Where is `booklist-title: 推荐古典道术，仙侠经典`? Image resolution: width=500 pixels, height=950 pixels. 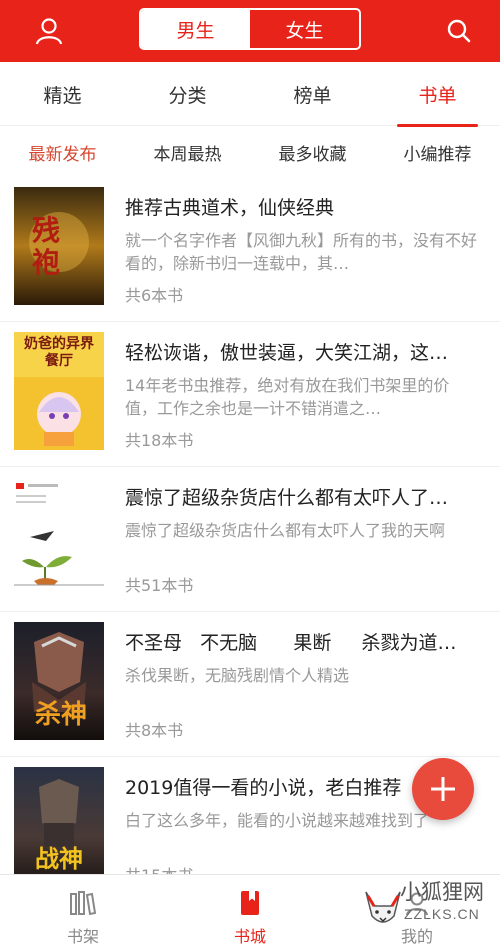
booklist-title: 推荐古典道术，仙侠经典 is located at coordinates (230, 208).